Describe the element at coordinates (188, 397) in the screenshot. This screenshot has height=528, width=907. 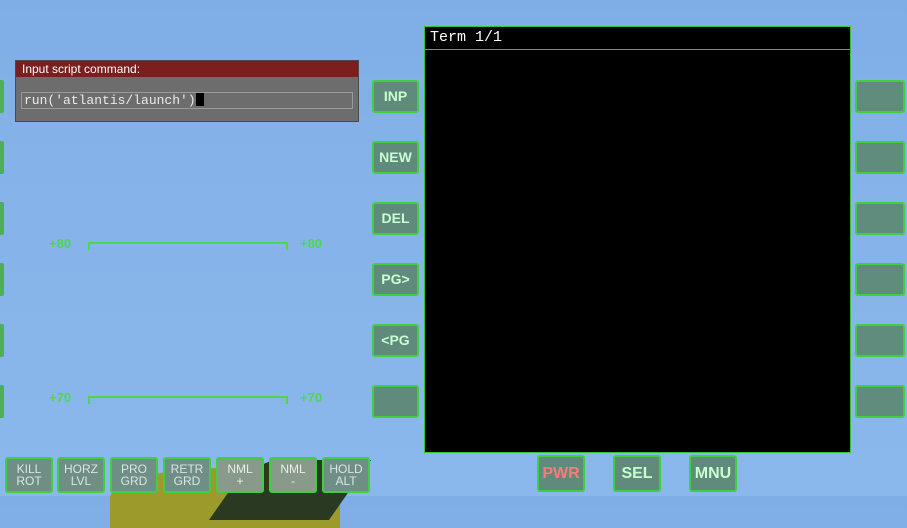
I see `pitch-ladder-lower` at that location.